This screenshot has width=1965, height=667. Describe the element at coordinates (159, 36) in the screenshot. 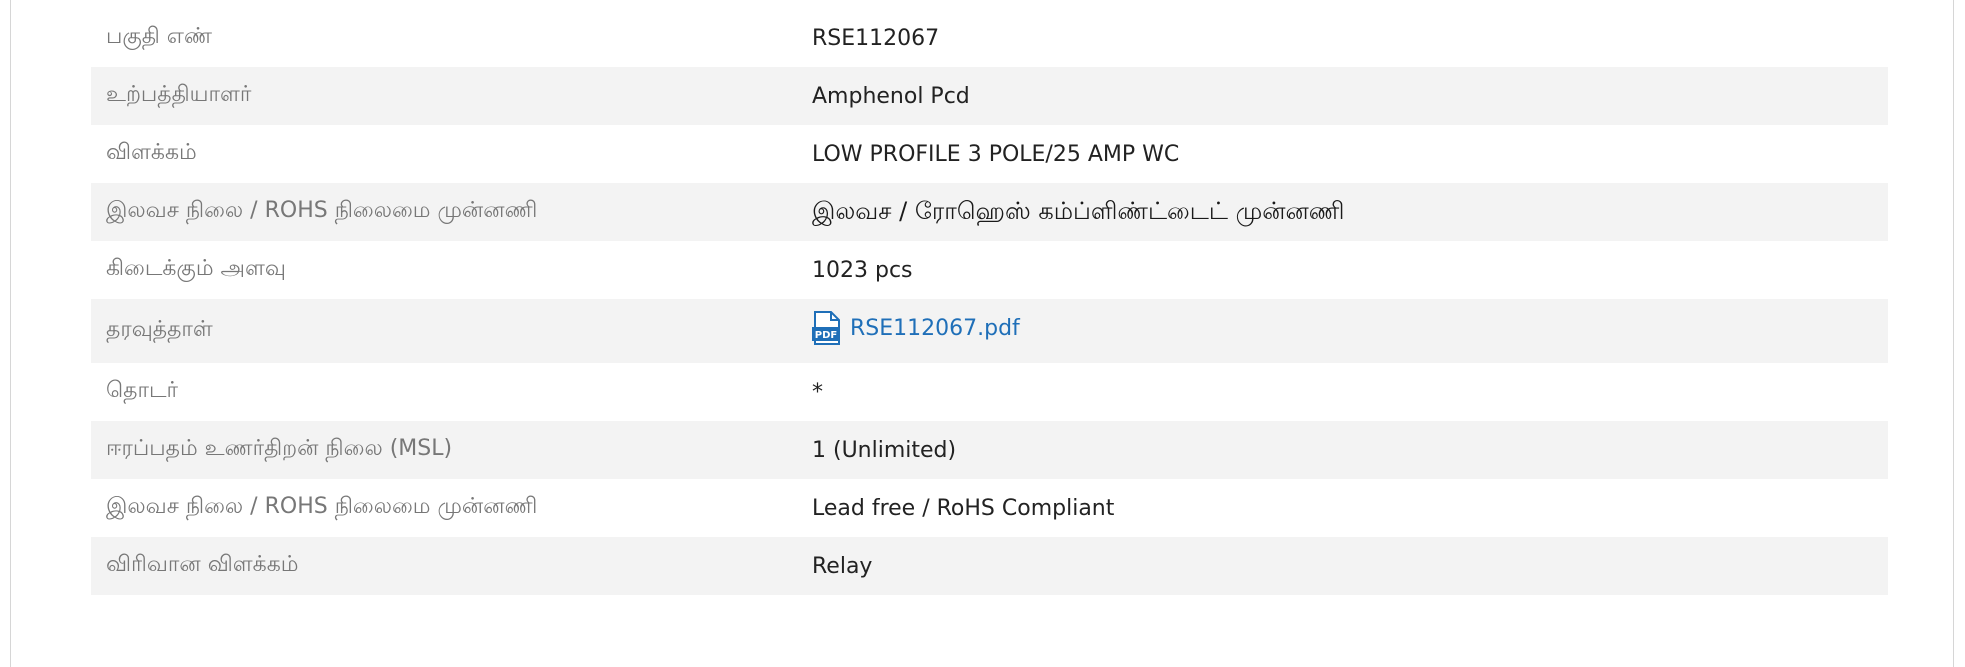

I see `spec-label: பகுதி எண்` at that location.